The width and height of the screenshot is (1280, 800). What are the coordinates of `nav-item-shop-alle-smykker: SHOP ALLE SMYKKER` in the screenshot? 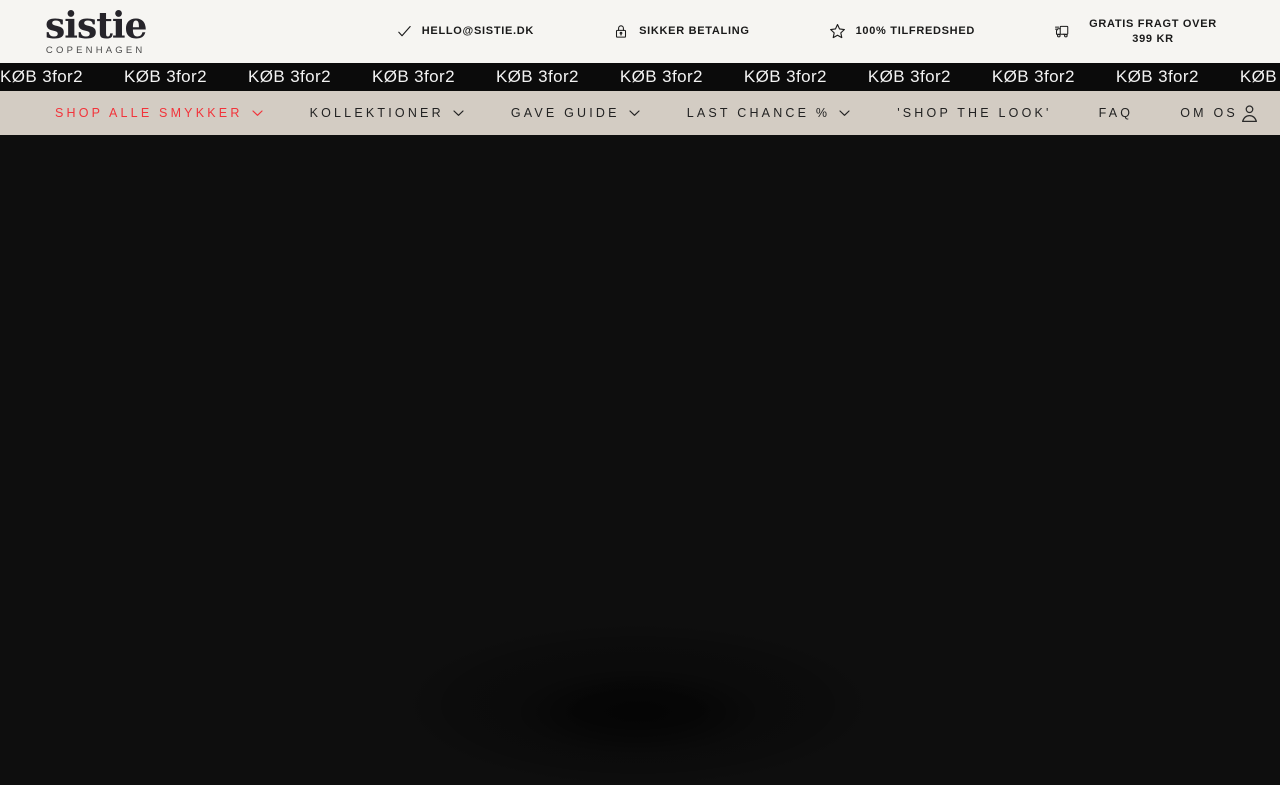 It's located at (159, 113).